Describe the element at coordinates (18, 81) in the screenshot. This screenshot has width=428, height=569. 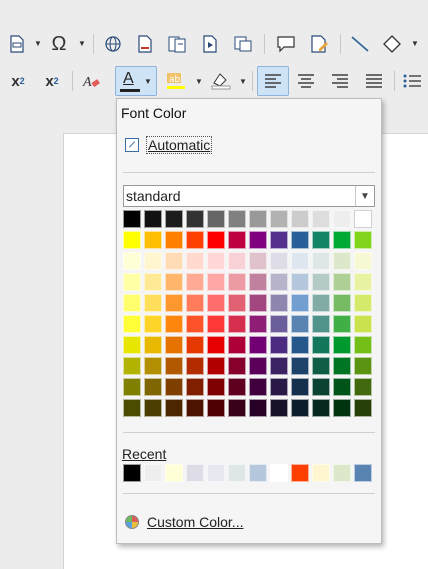
I see `superscript-button: x2` at that location.